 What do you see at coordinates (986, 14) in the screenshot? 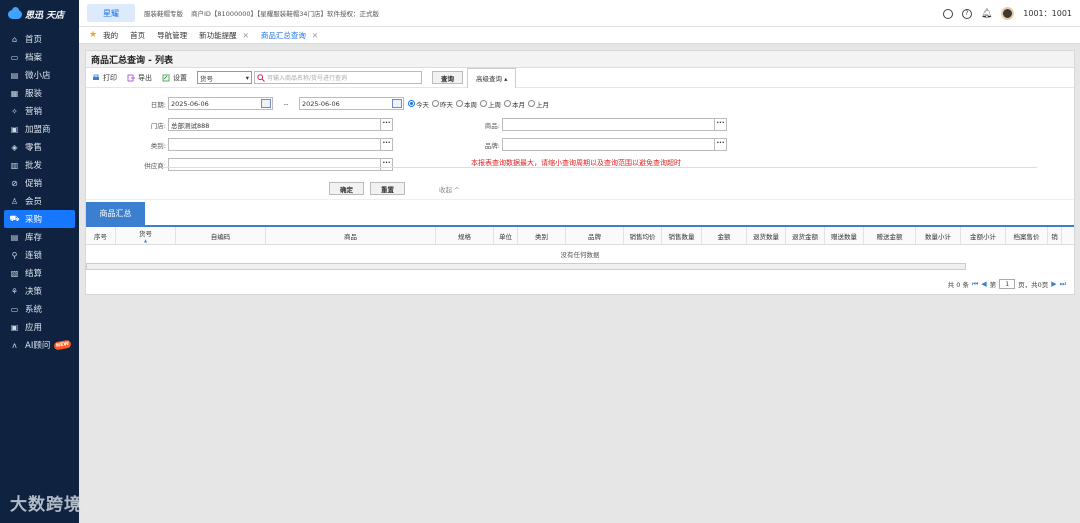
I see `bell-icon: 🔔︎` at bounding box center [986, 14].